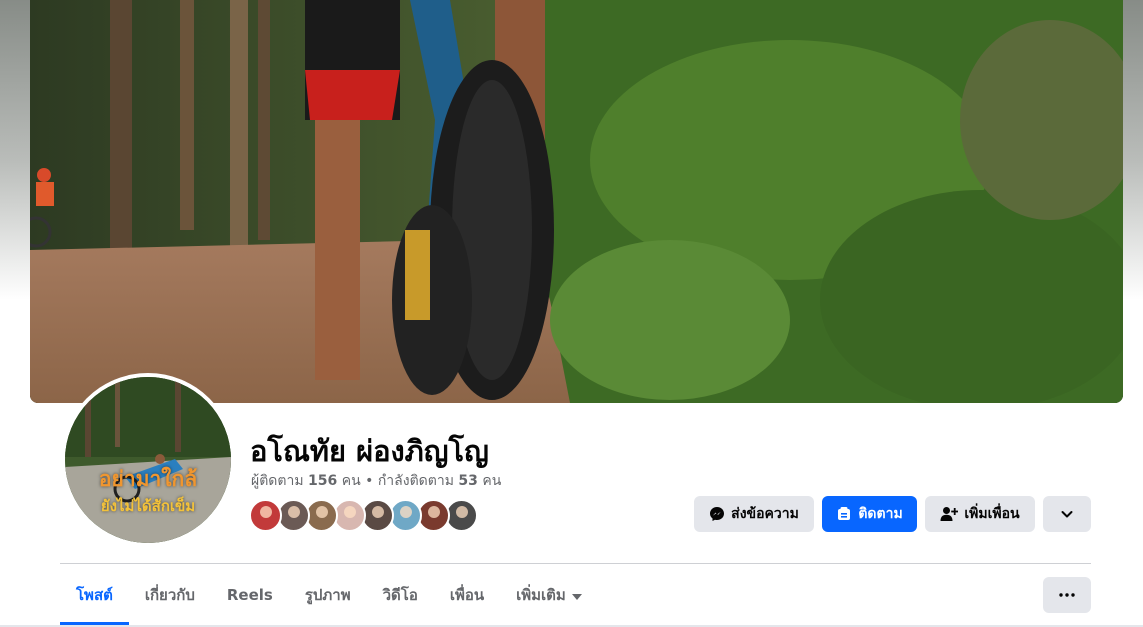 The image size is (1143, 627). What do you see at coordinates (541, 595) in the screenshot?
I see `tab-label: เพิ่มเติม` at bounding box center [541, 595].